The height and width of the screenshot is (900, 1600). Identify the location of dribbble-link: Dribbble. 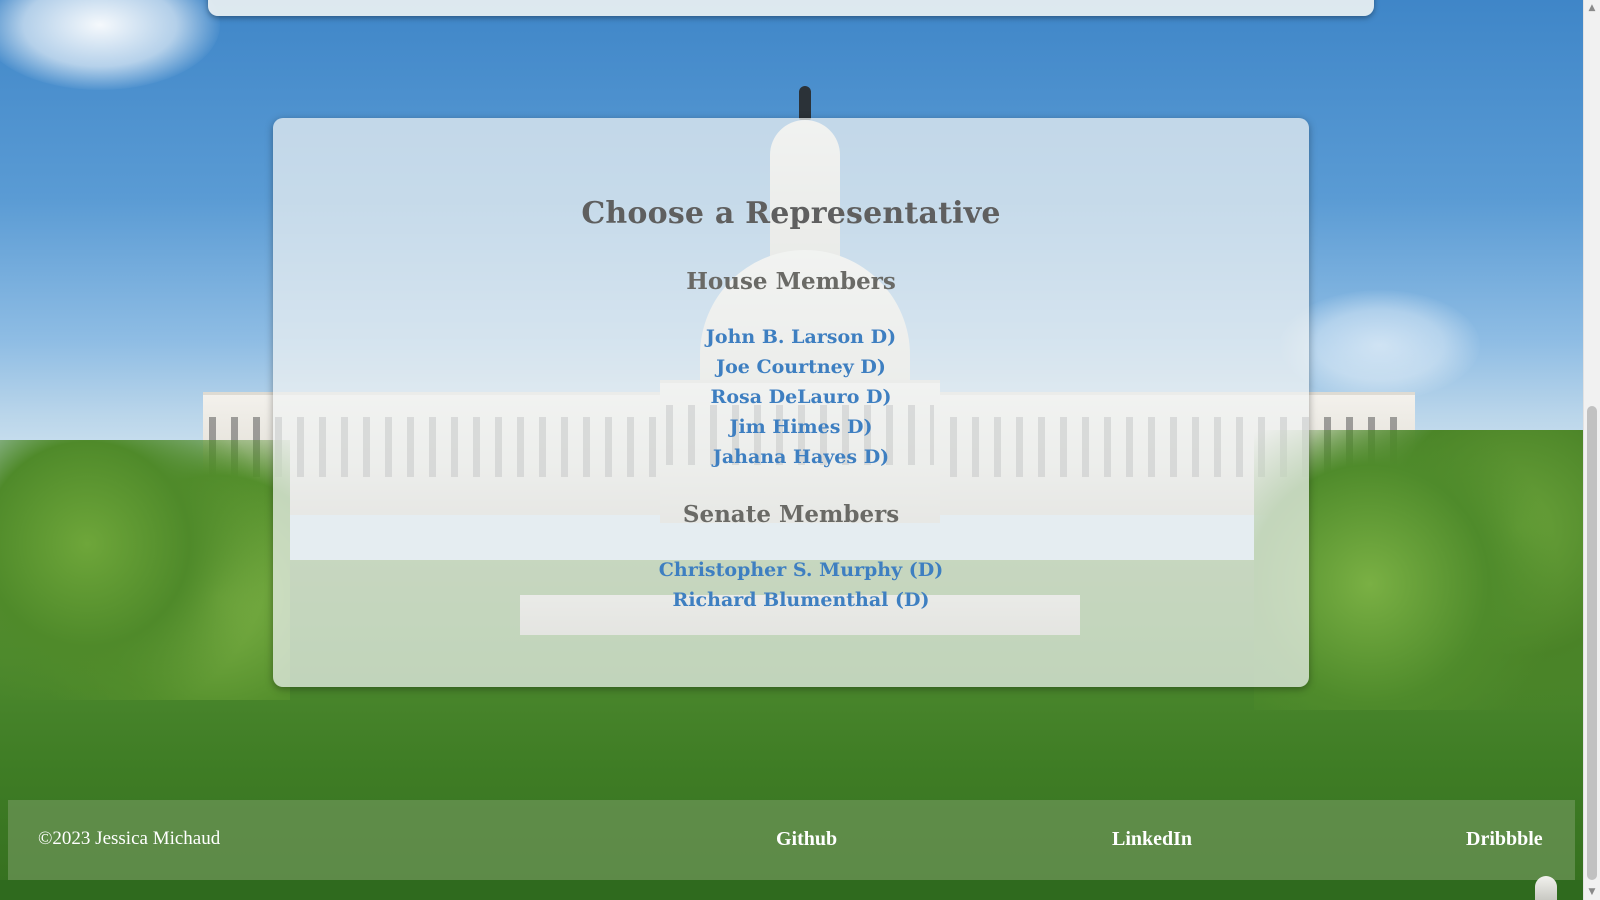
(1504, 839).